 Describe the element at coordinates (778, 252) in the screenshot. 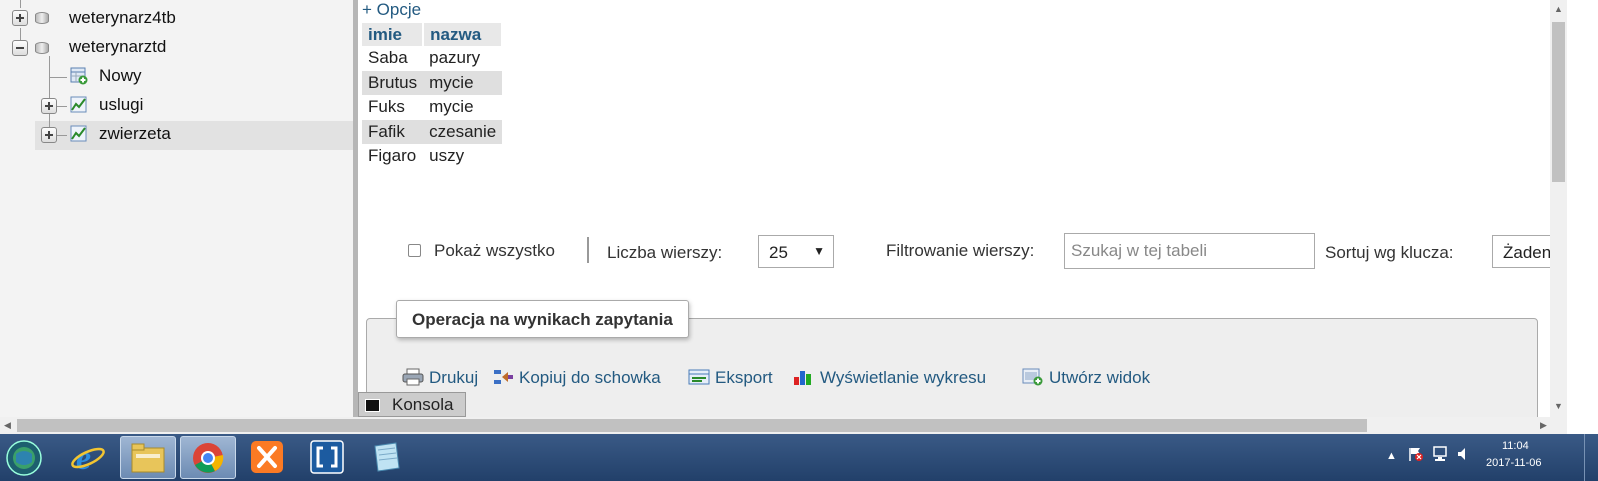

I see `rows-count-value: 25` at that location.